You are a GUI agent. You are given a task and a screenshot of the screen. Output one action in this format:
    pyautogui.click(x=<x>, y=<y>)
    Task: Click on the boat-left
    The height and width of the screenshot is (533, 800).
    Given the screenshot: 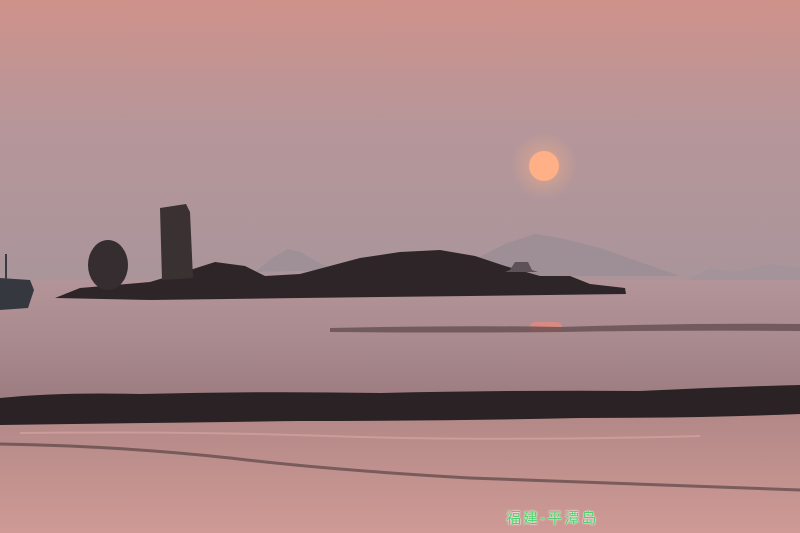 What is the action you would take?
    pyautogui.click(x=17, y=294)
    